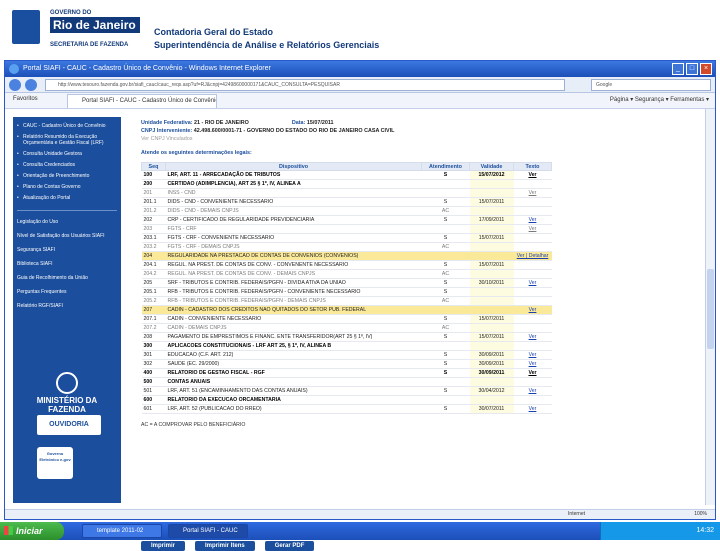  Describe the element at coordinates (659, 99) in the screenshot. I see `toolbar-menus: Página ▾ Segurança ▾ Ferramentas ▾` at that location.